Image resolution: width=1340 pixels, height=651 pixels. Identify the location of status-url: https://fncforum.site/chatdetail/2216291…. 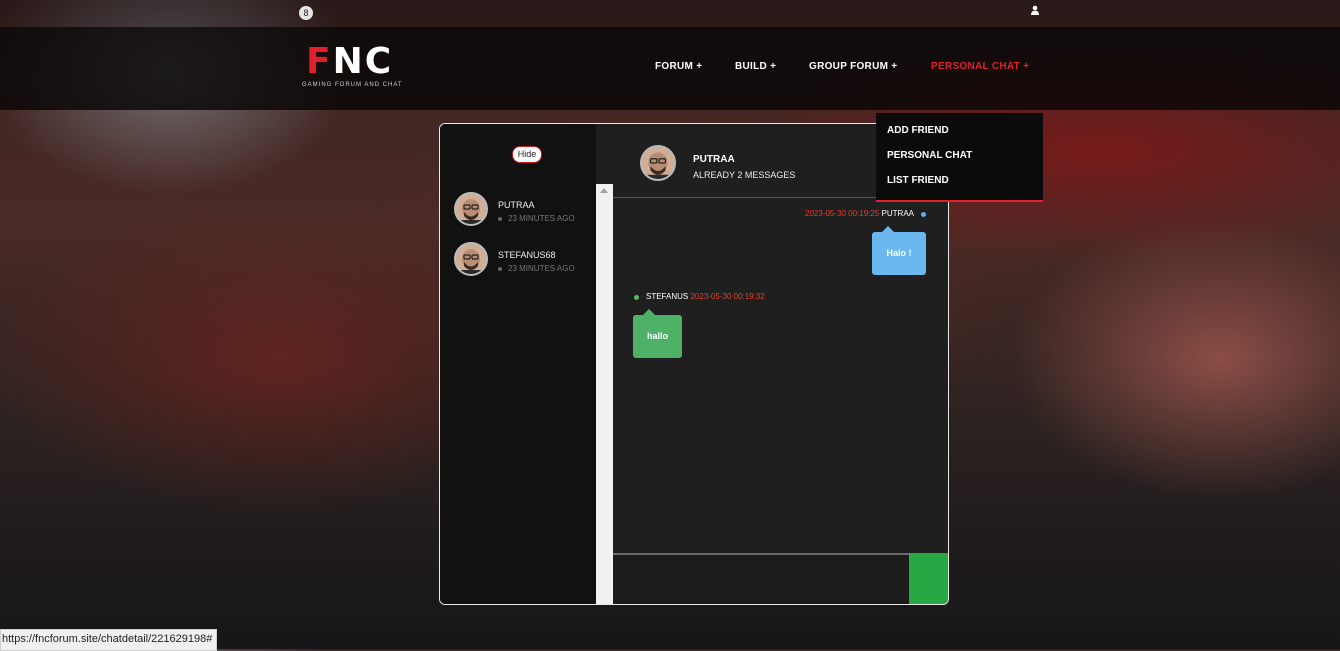
(109, 640).